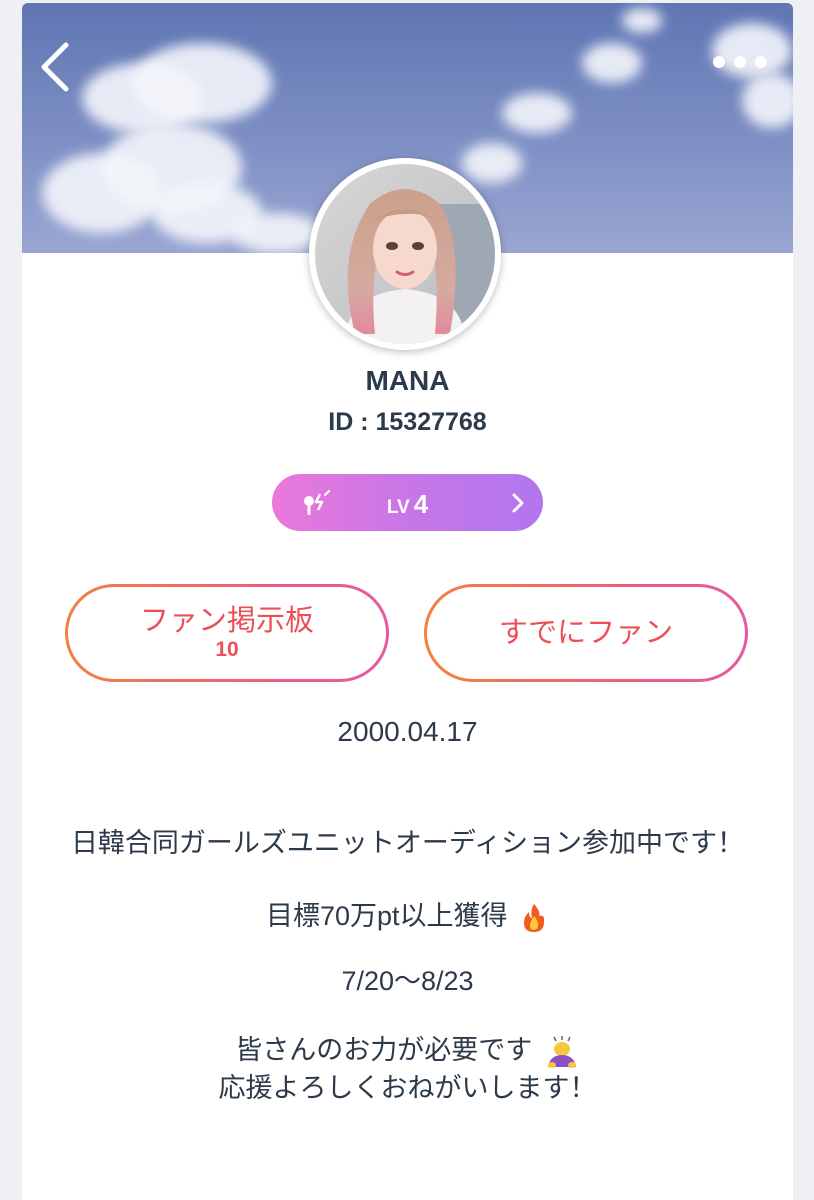 This screenshot has height=1200, width=814. Describe the element at coordinates (518, 503) in the screenshot. I see `chevron-right-icon` at that location.